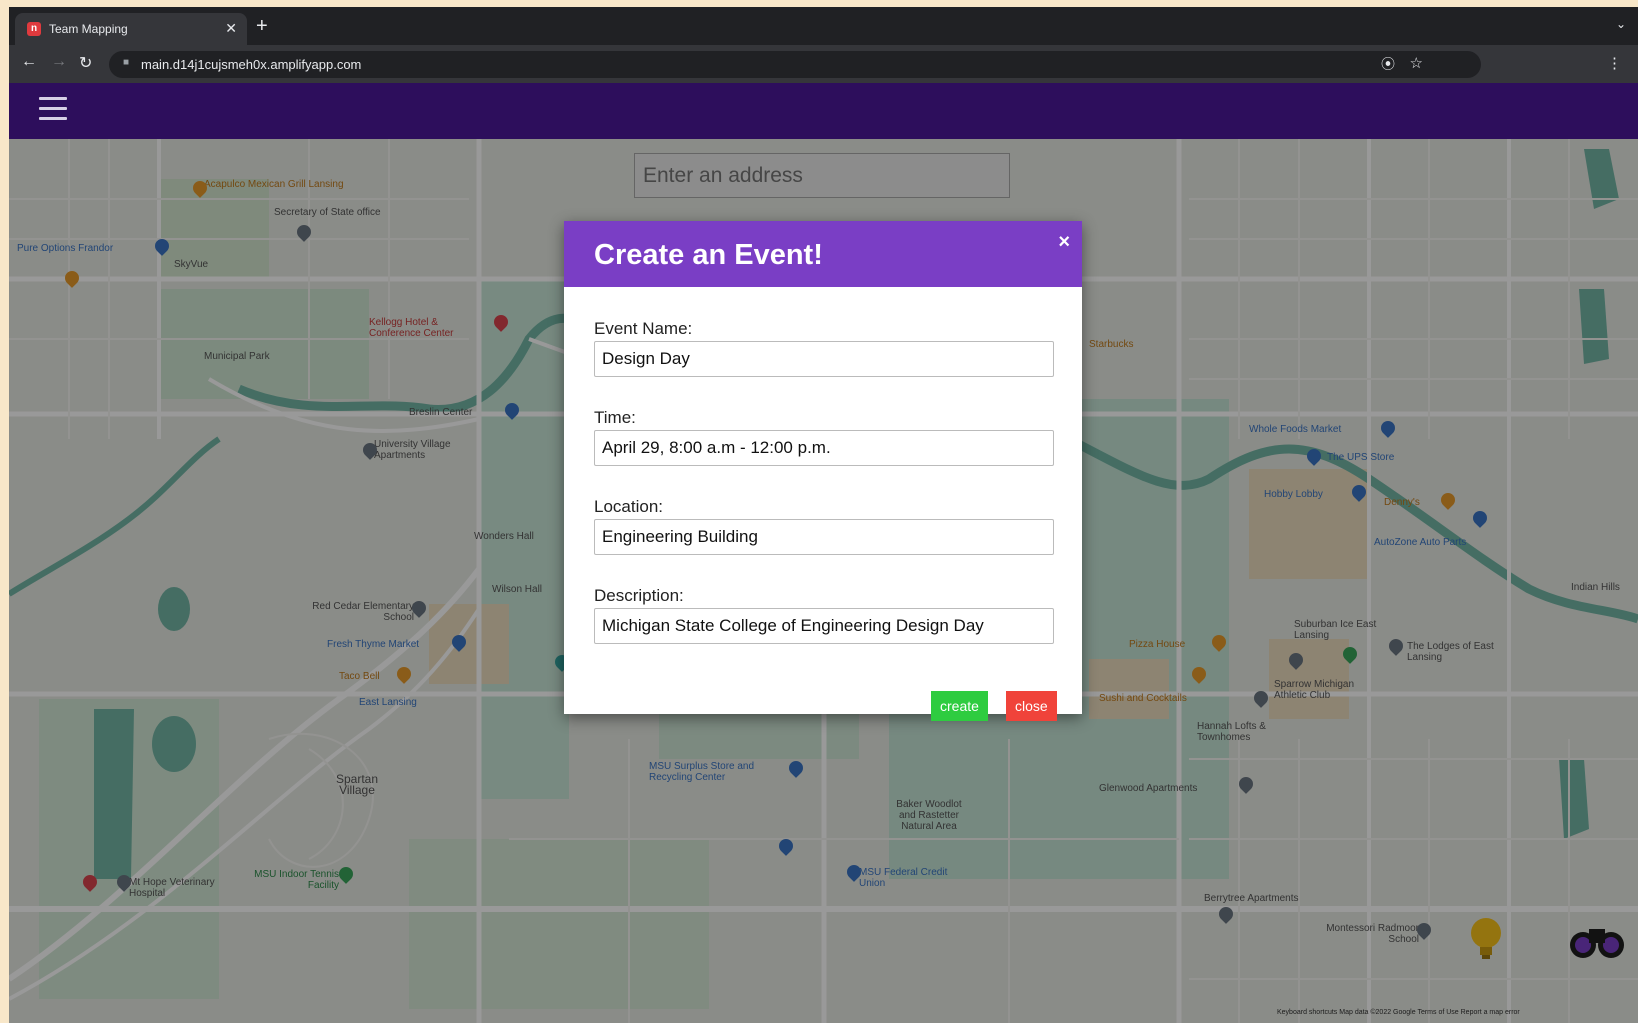 The image size is (1638, 1023). I want to click on url-text: main.d14j1cujsmeh0x.amplifyapp.com, so click(251, 64).